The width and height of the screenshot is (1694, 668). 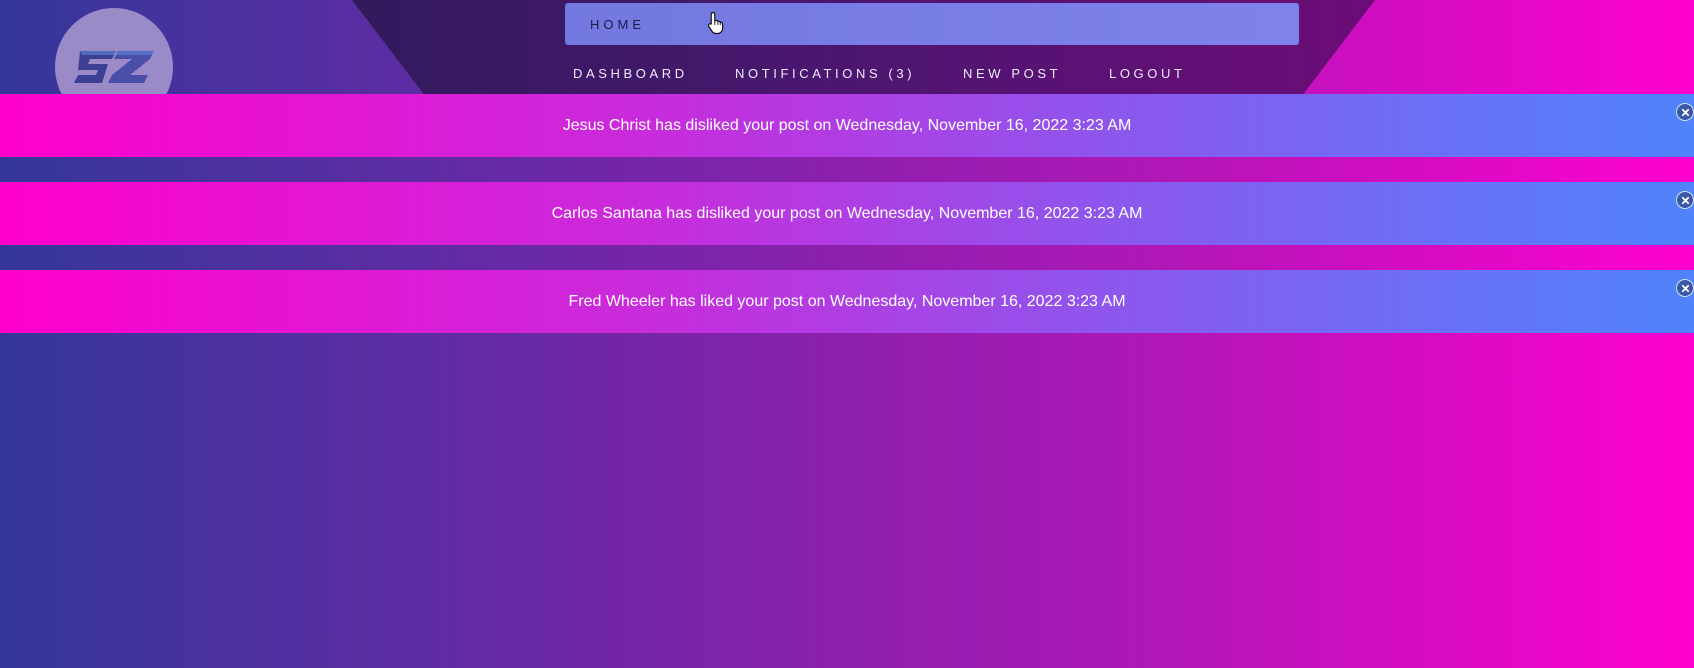 What do you see at coordinates (1147, 73) in the screenshot?
I see `nav-logout-link: LOGOUT` at bounding box center [1147, 73].